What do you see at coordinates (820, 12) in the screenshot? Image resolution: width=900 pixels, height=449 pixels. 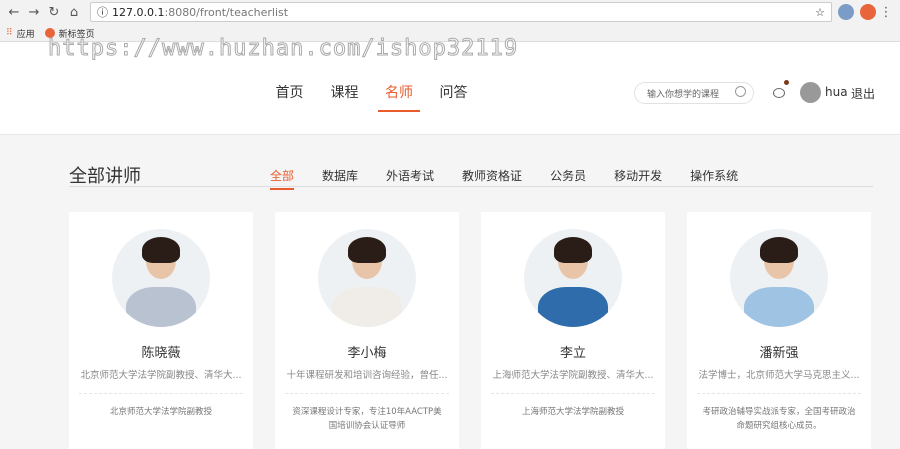 I see `star-icon: ☆` at bounding box center [820, 12].